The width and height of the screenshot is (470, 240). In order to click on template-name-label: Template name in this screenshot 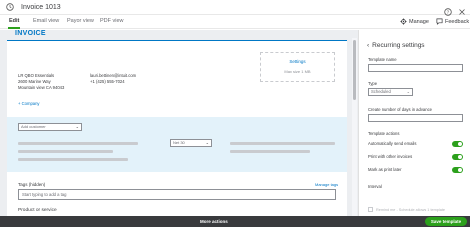, I will do `click(382, 59)`.